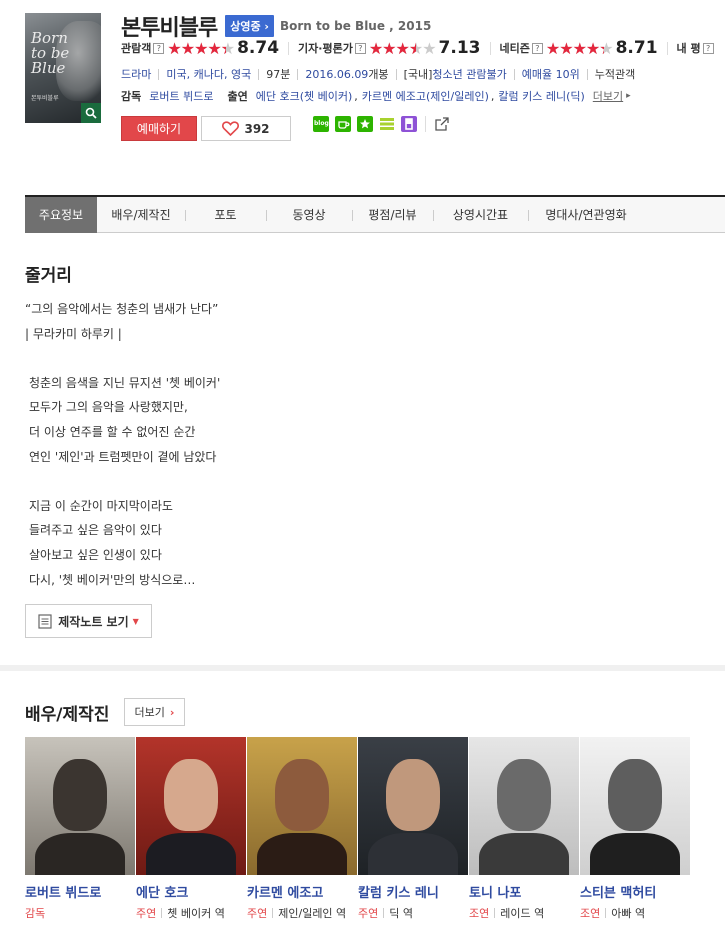  What do you see at coordinates (362, 668) in the screenshot?
I see `section-divider` at bounding box center [362, 668].